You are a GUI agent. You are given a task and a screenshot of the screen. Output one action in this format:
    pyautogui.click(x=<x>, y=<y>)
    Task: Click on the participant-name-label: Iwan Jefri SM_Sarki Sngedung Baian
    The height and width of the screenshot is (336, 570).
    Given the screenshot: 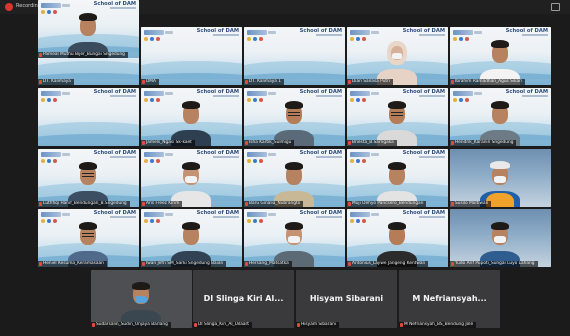 What is the action you would take?
    pyautogui.click(x=184, y=263)
    